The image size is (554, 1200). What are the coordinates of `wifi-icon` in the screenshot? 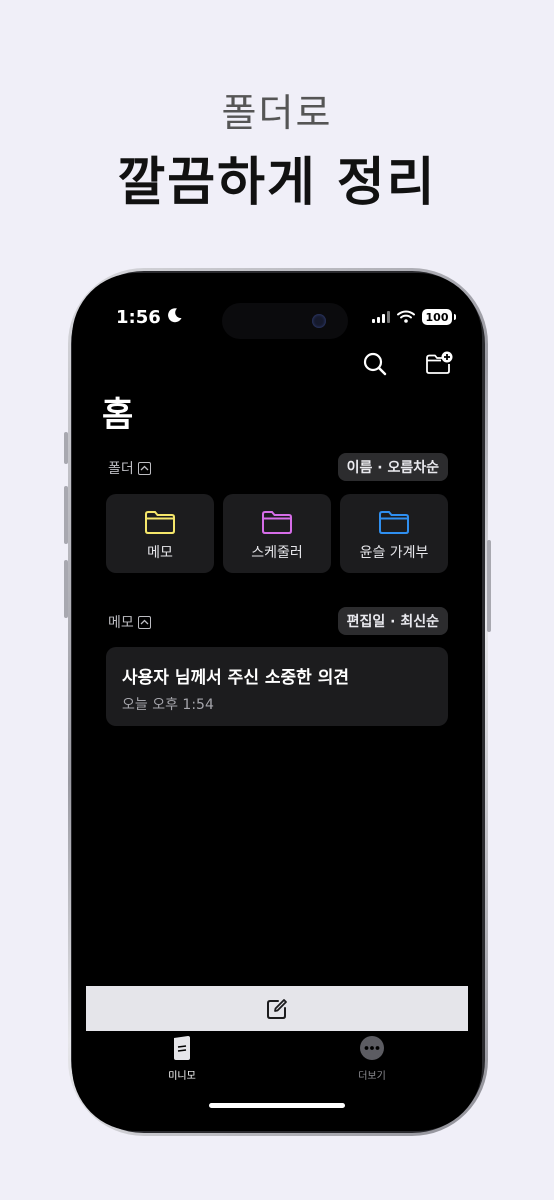 It's located at (406, 317).